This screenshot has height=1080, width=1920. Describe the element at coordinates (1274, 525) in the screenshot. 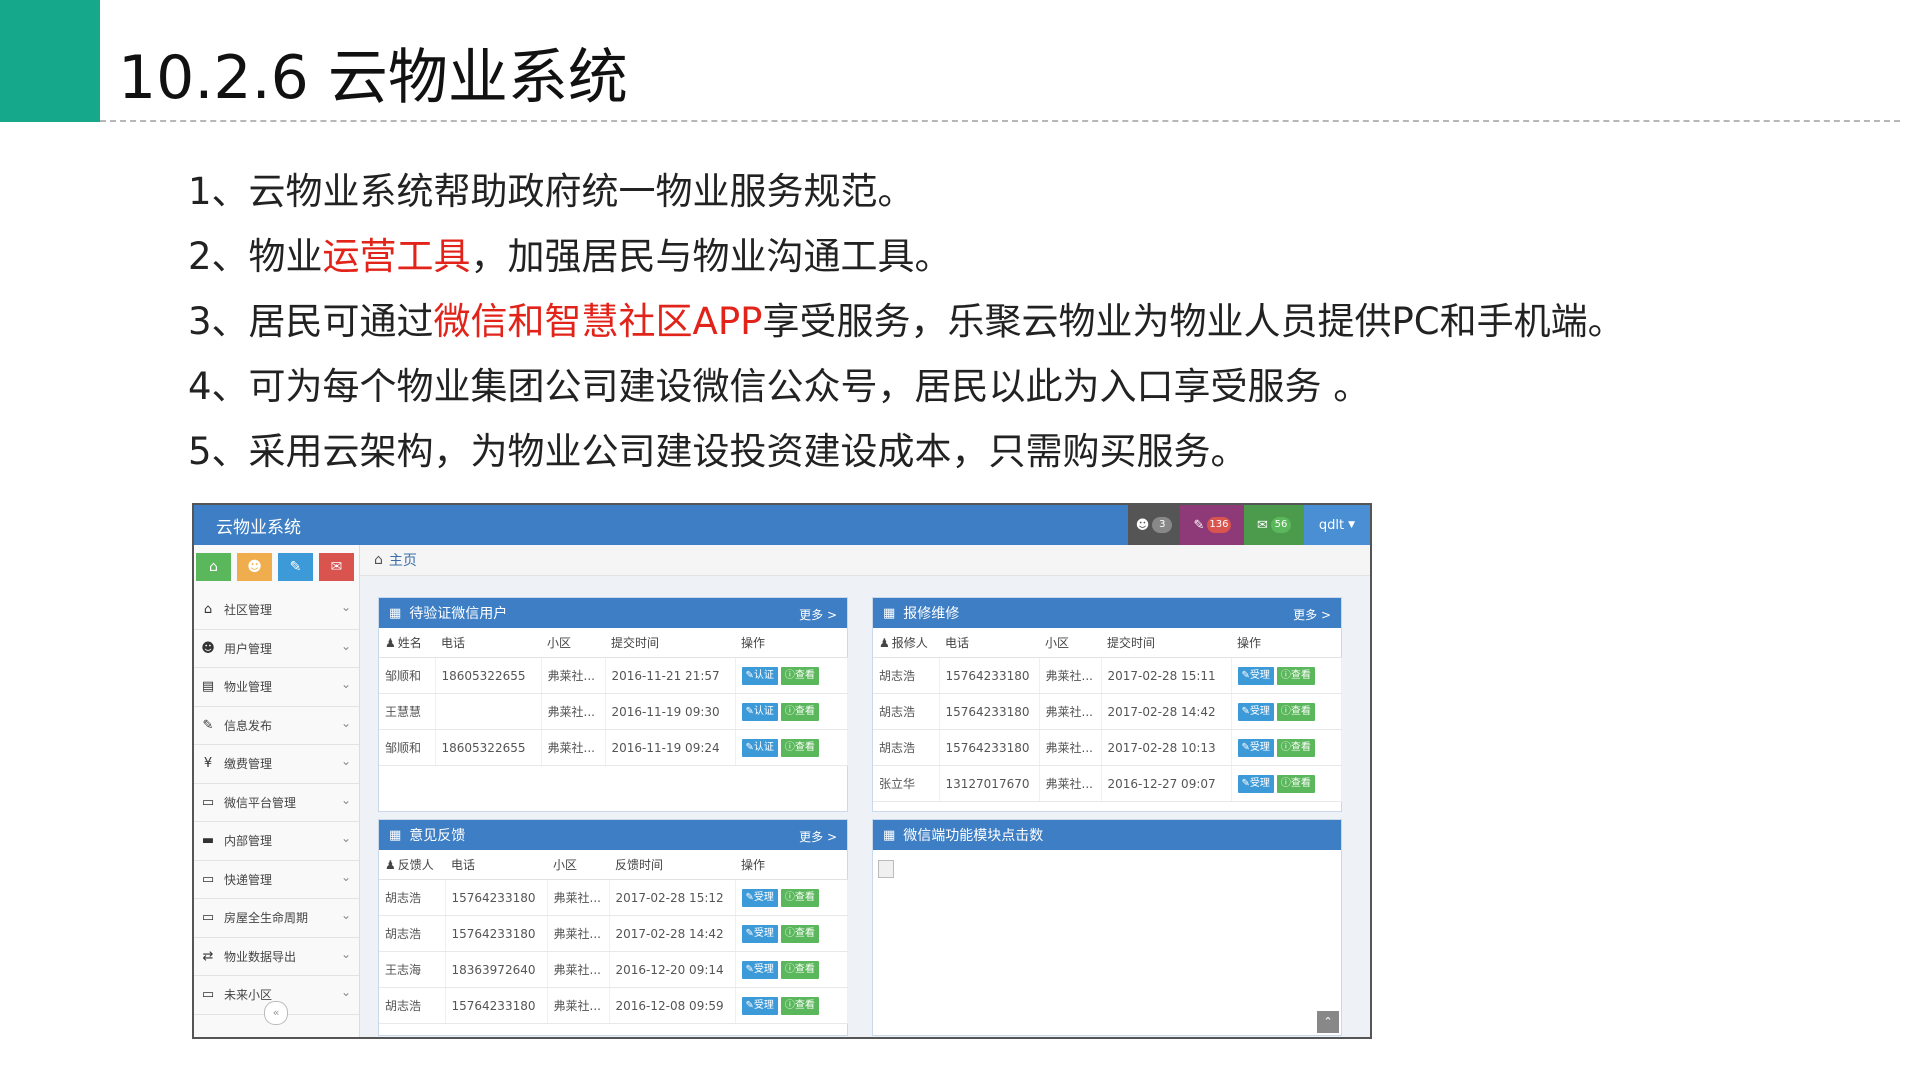

I see `mail-button: ✉ 56` at that location.